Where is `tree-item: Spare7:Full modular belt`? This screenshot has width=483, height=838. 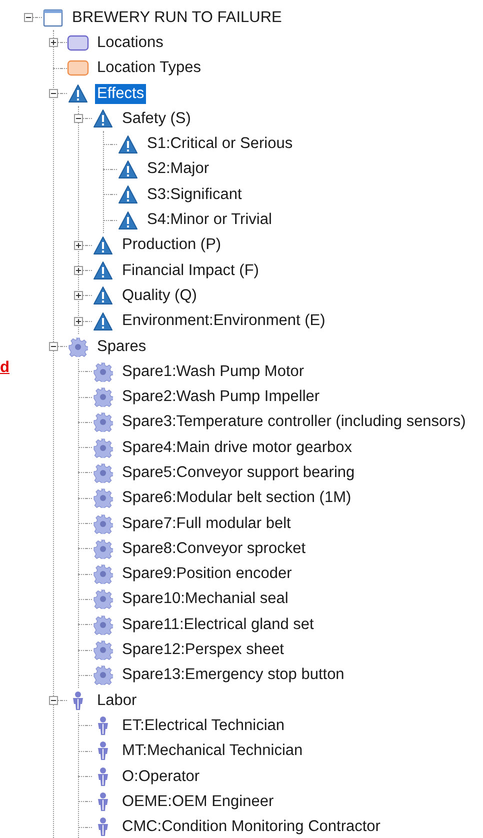
tree-item: Spare7:Full modular belt is located at coordinates (206, 524).